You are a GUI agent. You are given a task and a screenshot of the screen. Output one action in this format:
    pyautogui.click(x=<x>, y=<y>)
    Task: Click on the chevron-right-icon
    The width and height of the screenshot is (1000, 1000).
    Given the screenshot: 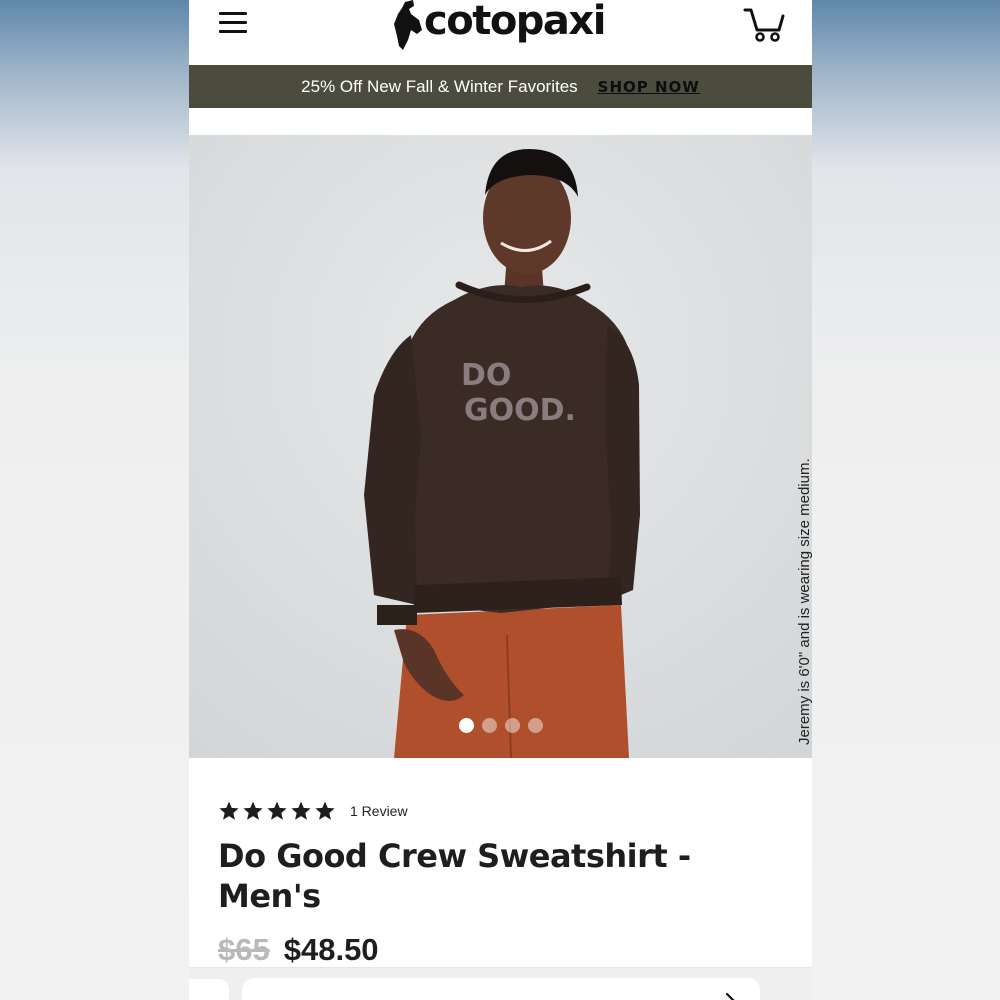 What is the action you would take?
    pyautogui.click(x=730, y=996)
    